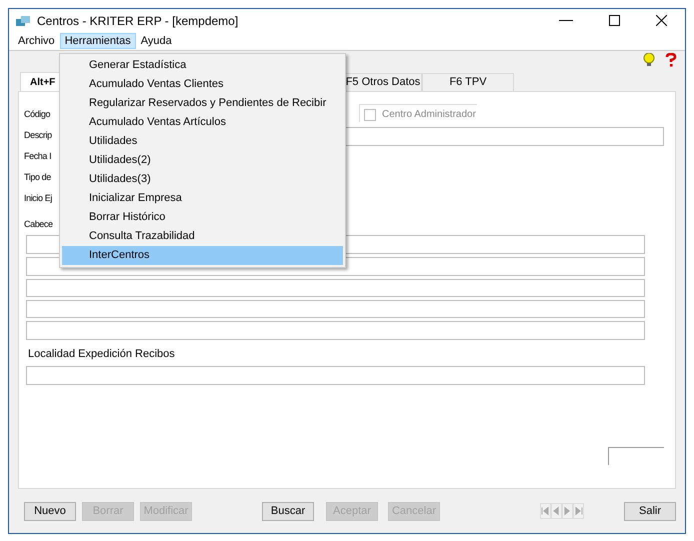 The width and height of the screenshot is (694, 541). Describe the element at coordinates (38, 198) in the screenshot. I see `field-label: Inicio Ej` at that location.